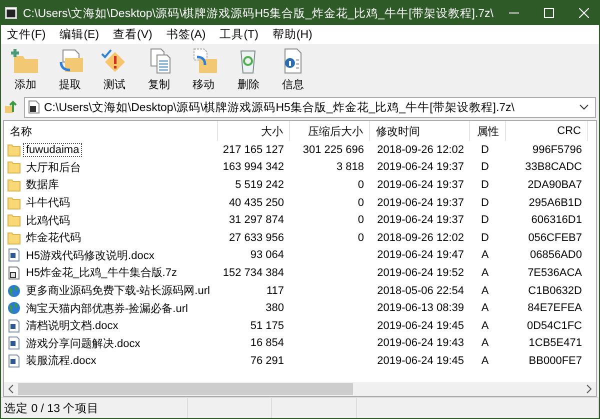 Image resolution: width=600 pixels, height=419 pixels. What do you see at coordinates (114, 70) in the screenshot?
I see `toolbar-button: 测试` at bounding box center [114, 70].